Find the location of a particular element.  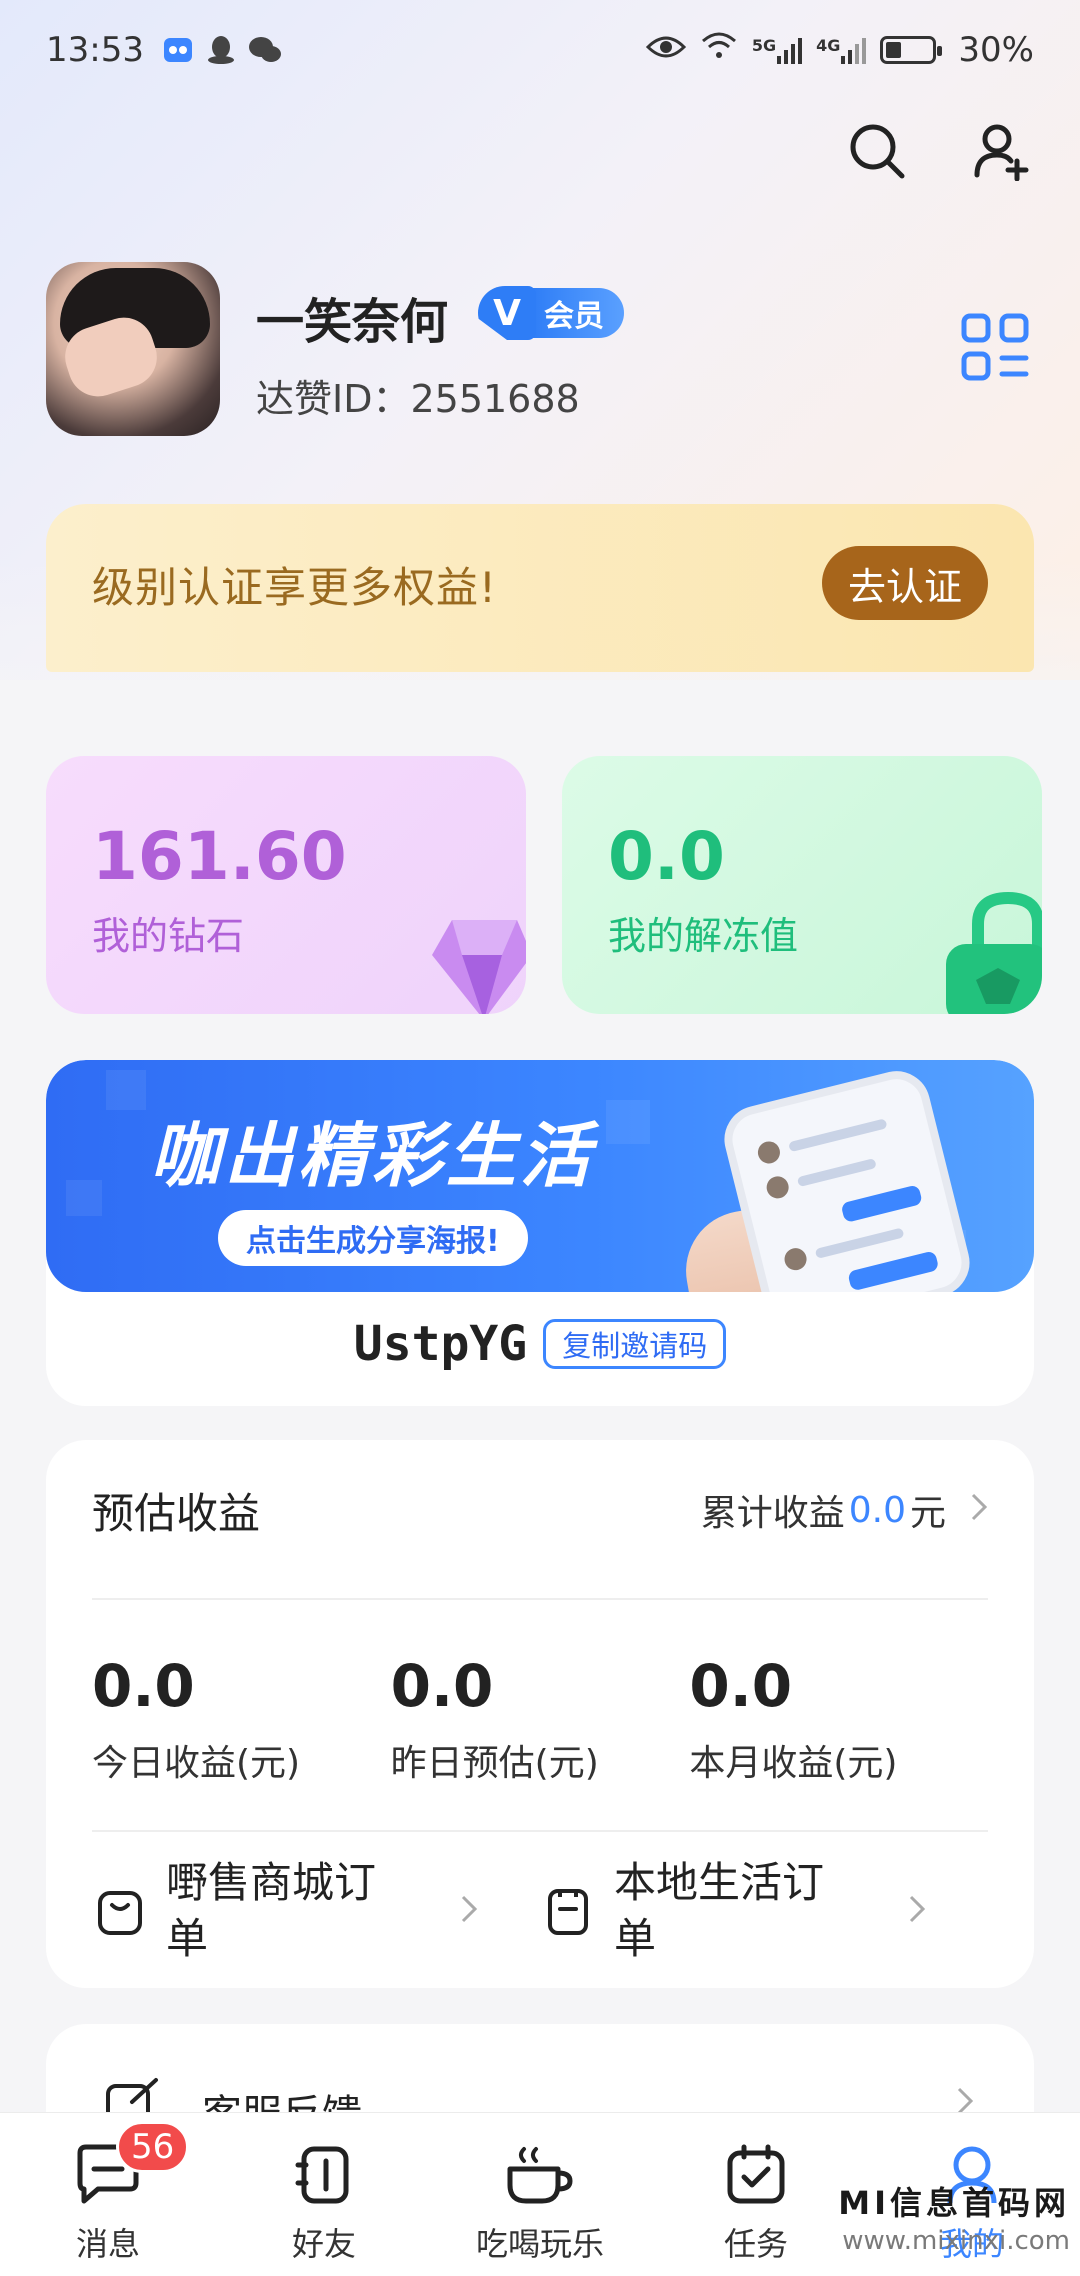

watermark: MI信息首码网 www.mixinxi.com is located at coordinates (954, 2217).